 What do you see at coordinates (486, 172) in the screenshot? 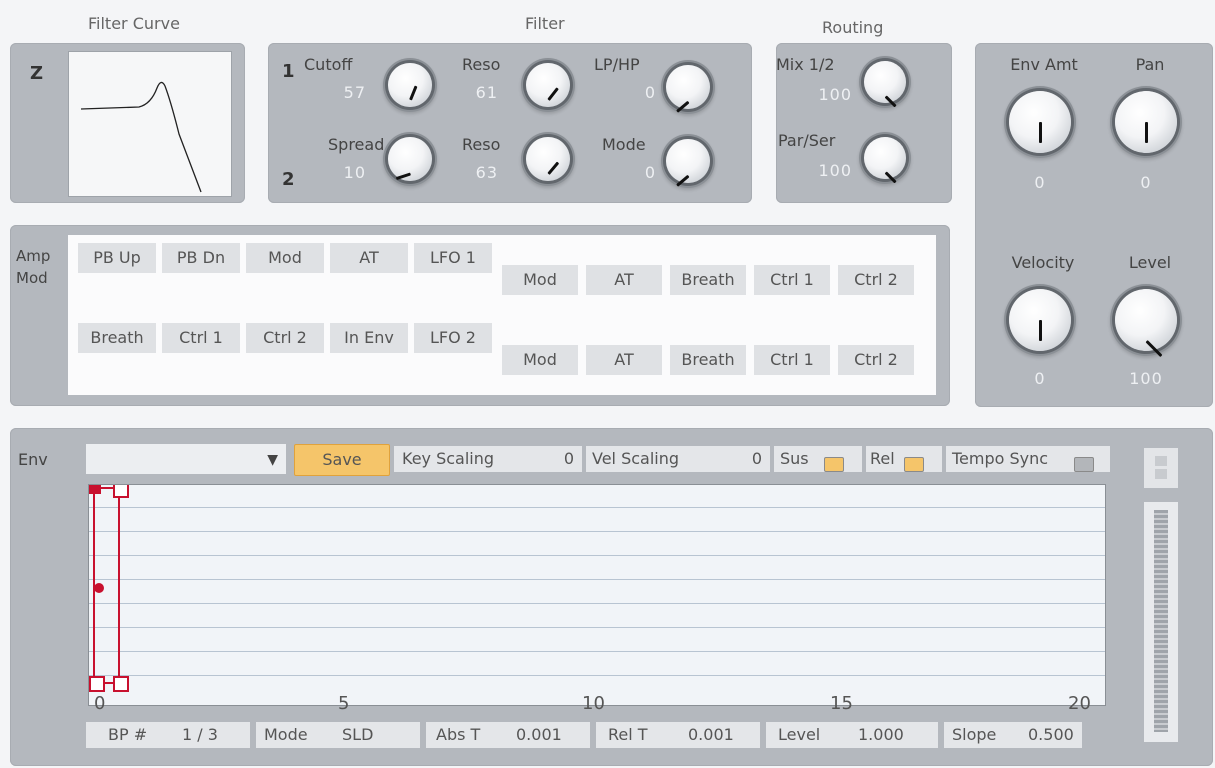
I see `reso2-value: 63` at bounding box center [486, 172].